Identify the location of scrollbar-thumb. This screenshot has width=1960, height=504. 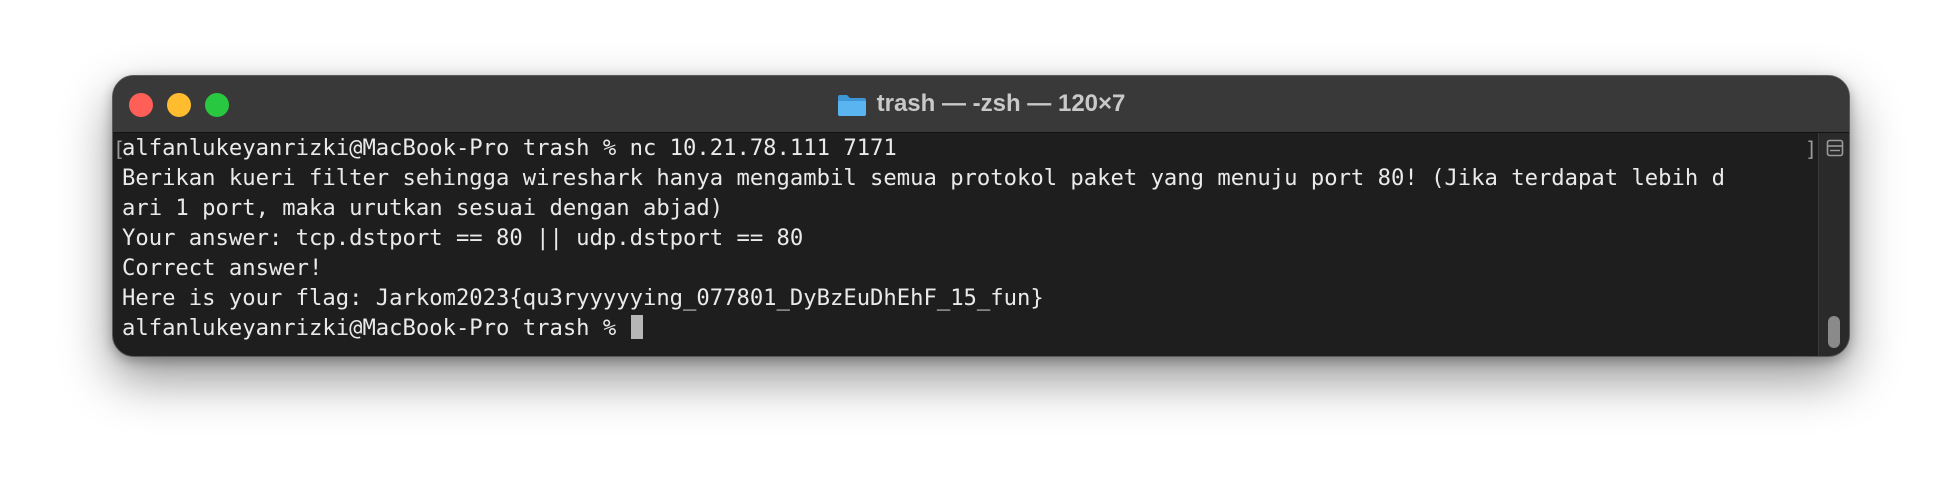
(1834, 332).